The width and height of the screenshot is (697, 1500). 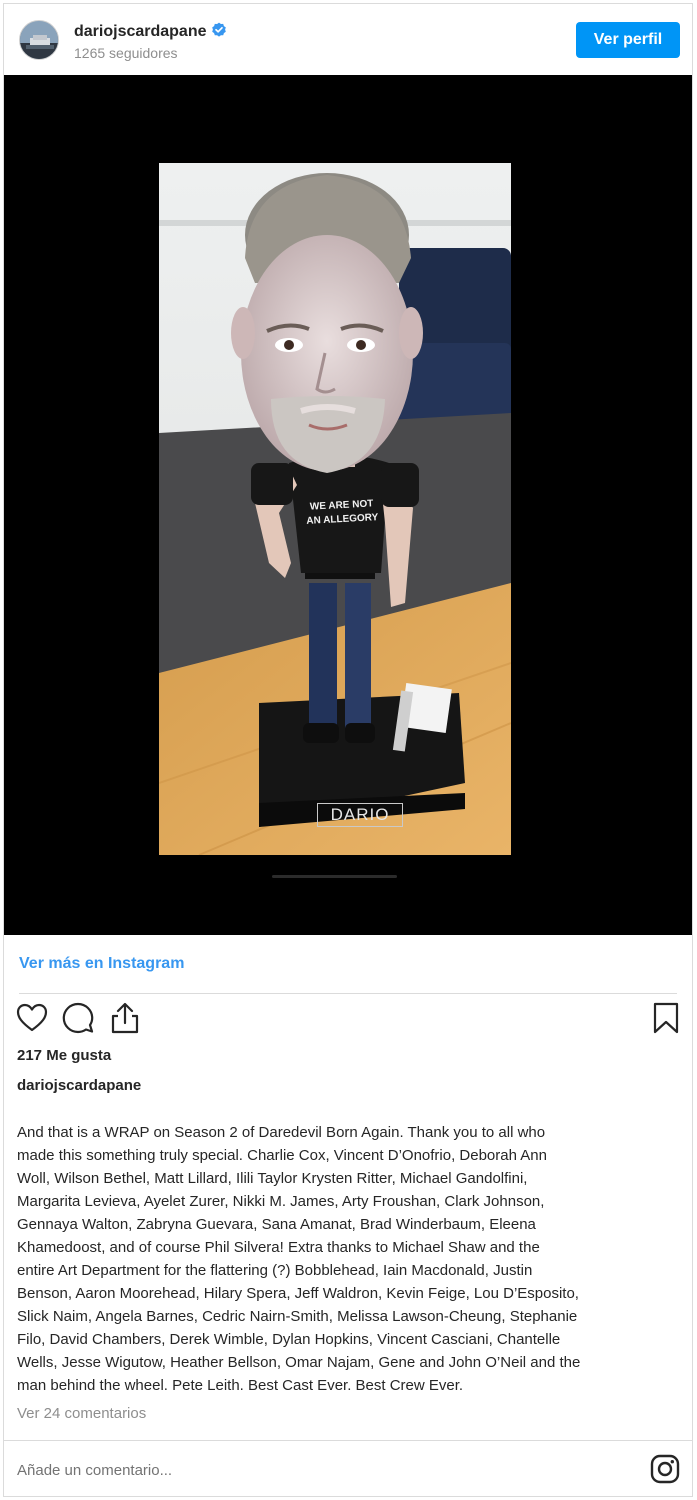 What do you see at coordinates (101, 964) in the screenshot?
I see `view-more-on-instagram-link: Ver más en Instagram` at bounding box center [101, 964].